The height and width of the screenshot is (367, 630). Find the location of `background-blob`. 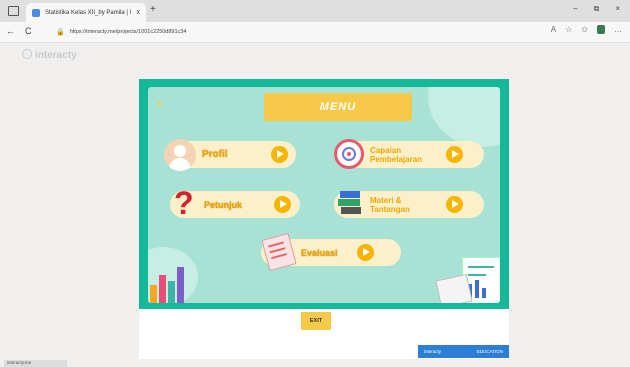

background-blob is located at coordinates (464, 117).